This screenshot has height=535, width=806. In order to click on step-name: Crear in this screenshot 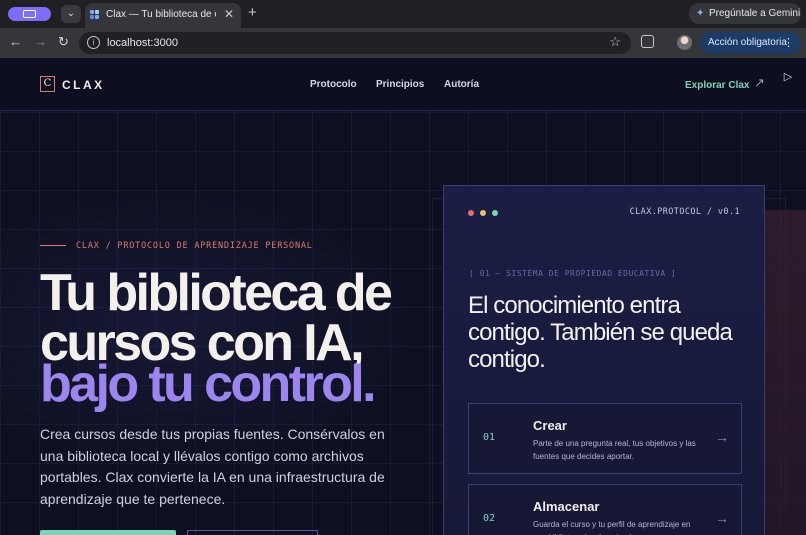, I will do `click(550, 425)`.